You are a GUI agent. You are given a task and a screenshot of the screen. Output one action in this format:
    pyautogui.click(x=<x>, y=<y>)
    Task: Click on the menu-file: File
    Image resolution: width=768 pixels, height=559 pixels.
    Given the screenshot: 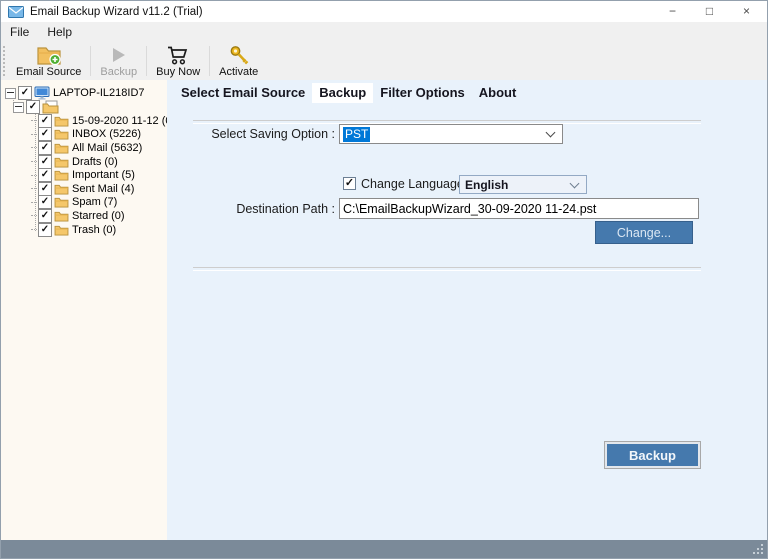 What is the action you would take?
    pyautogui.click(x=19, y=32)
    